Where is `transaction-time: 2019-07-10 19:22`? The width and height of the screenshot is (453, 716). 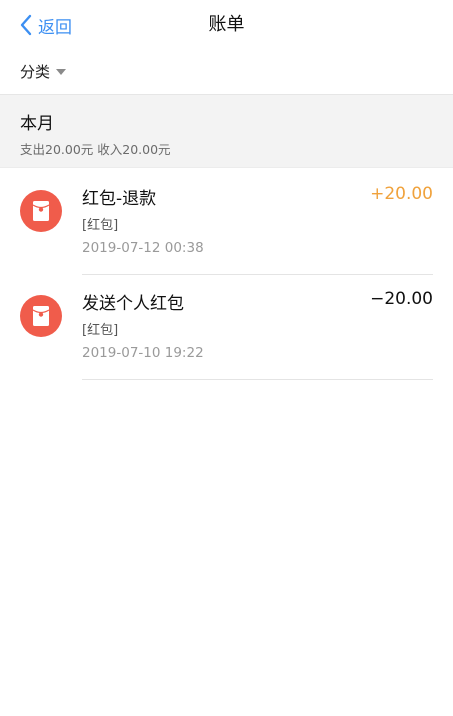
transaction-time: 2019-07-10 19:22 is located at coordinates (143, 353).